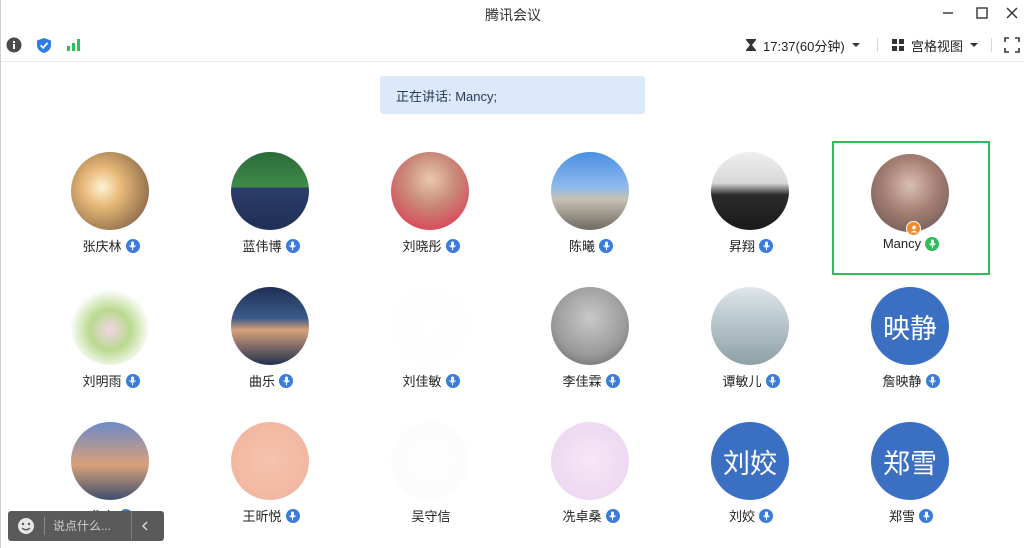  I want to click on maximize-icon, so click(982, 13).